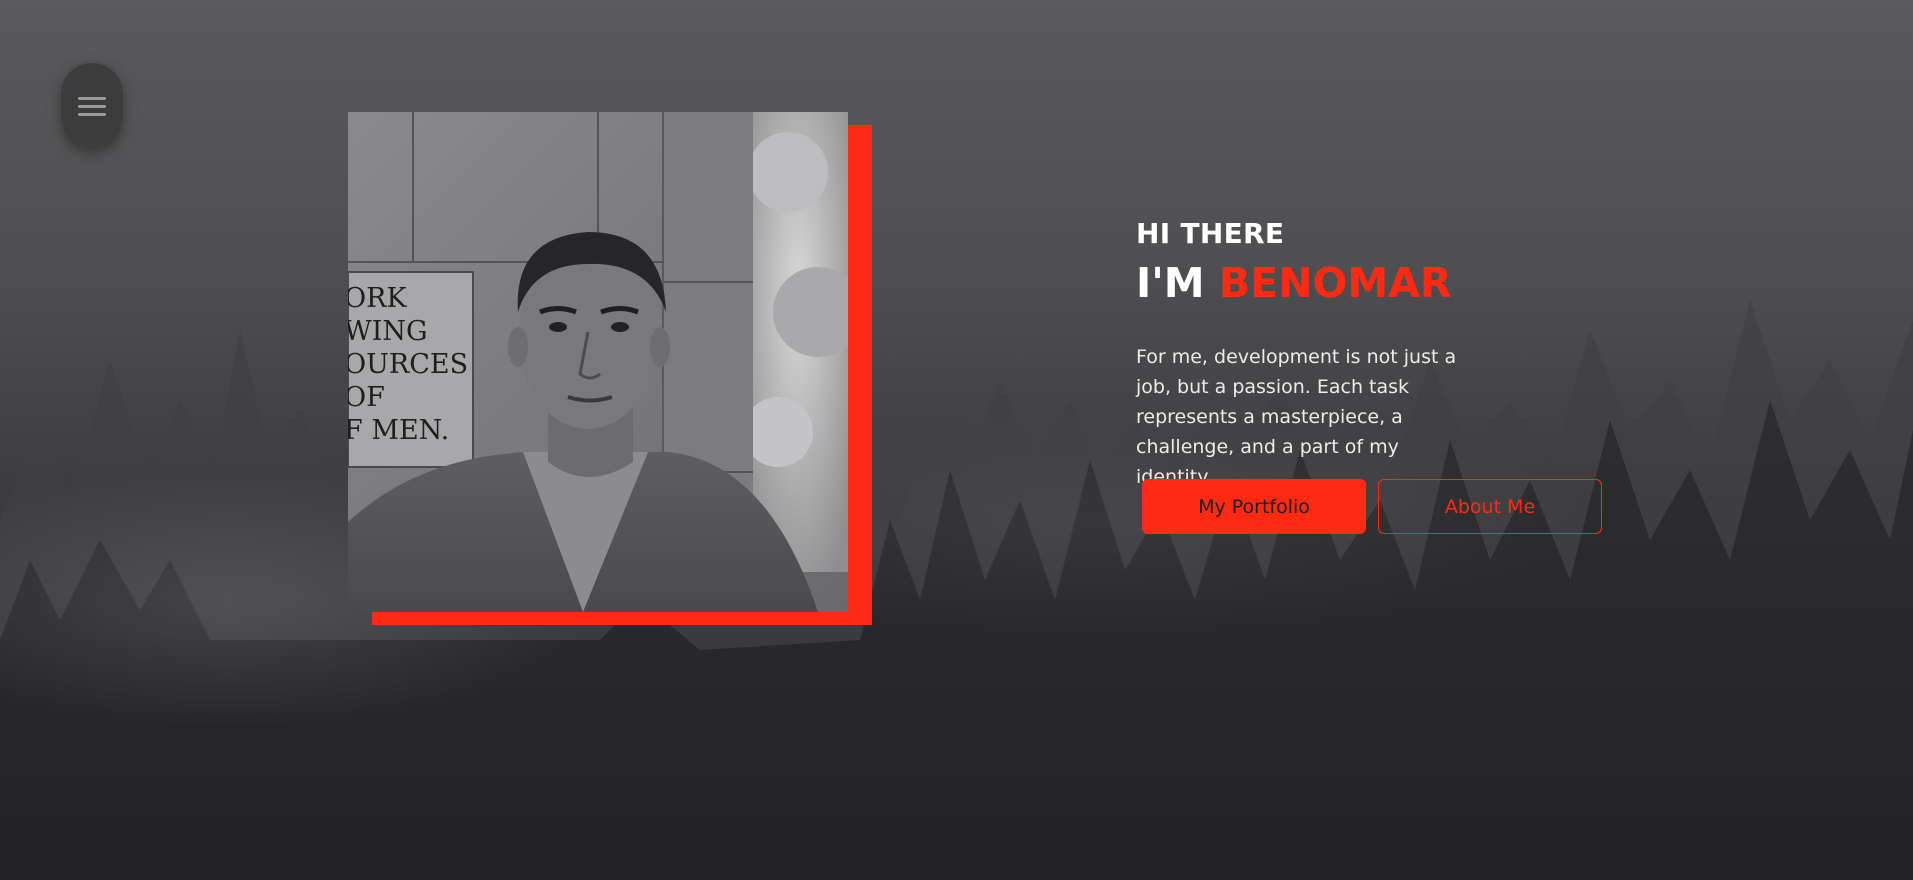 This screenshot has height=880, width=1913. Describe the element at coordinates (1372, 506) in the screenshot. I see `hero-buttons: My Portfolio About Me` at that location.